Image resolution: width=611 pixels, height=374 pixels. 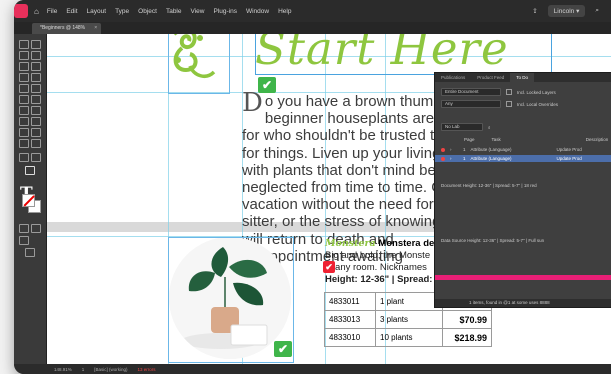 What do you see at coordinates (36, 88) in the screenshot?
I see `pencil-tool-icon` at bounding box center [36, 88].